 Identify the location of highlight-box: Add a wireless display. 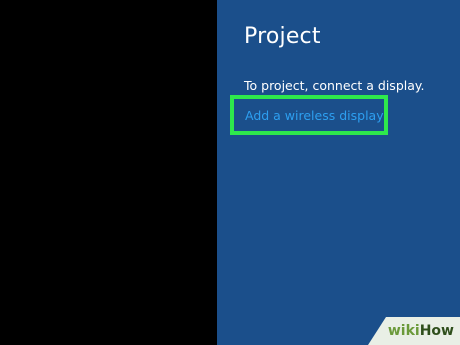
(309, 115).